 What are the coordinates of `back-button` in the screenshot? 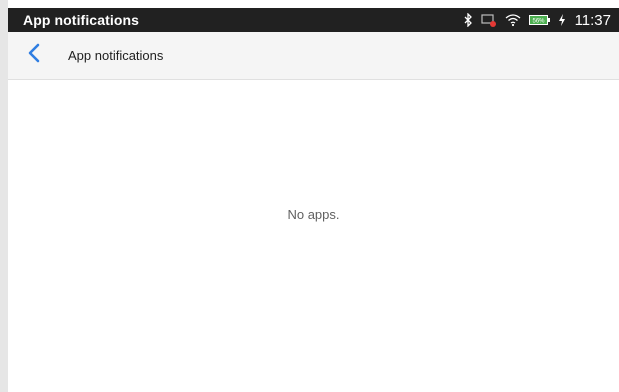 It's located at (34, 56).